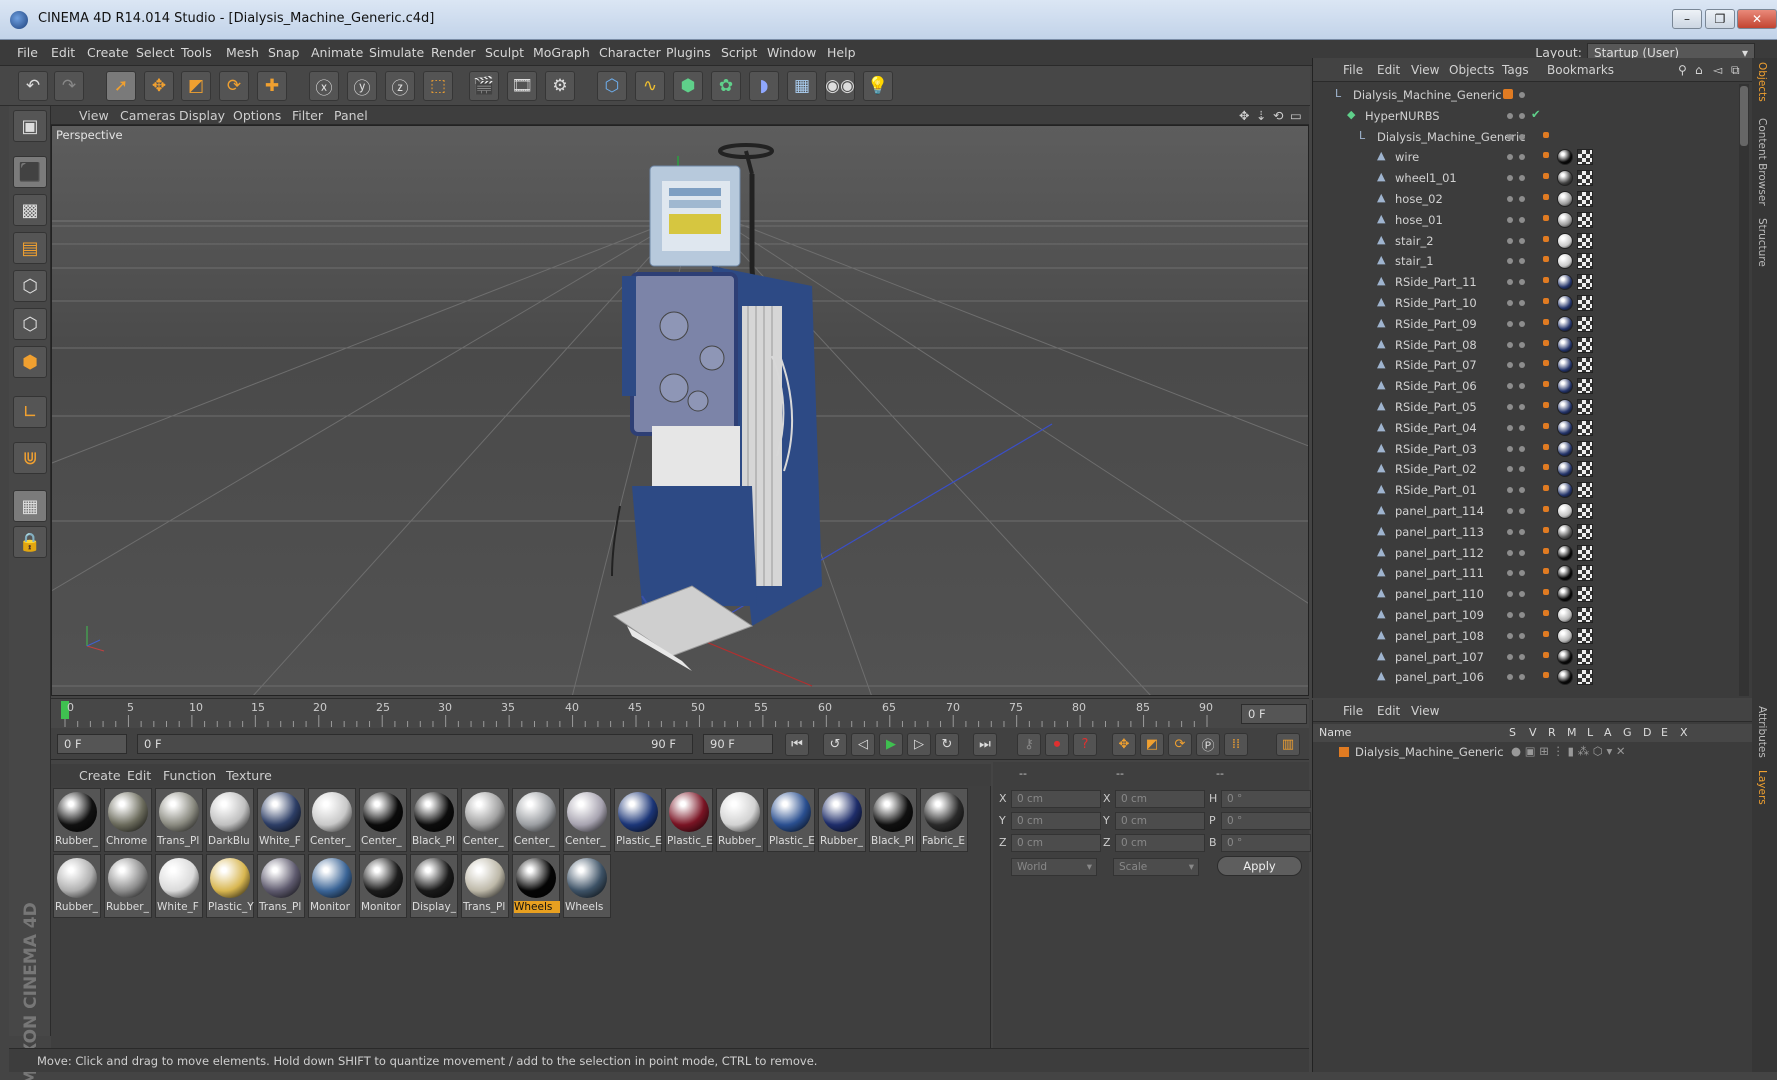 Image resolution: width=1777 pixels, height=1080 pixels. I want to click on layers-menu-file: File, so click(1353, 711).